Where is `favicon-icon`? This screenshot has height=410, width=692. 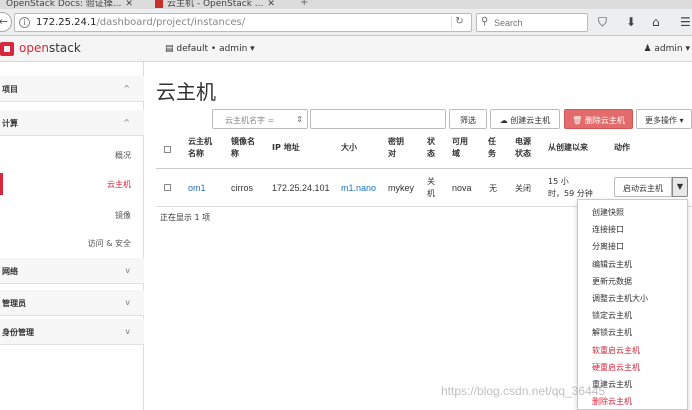
favicon-icon is located at coordinates (159, 4).